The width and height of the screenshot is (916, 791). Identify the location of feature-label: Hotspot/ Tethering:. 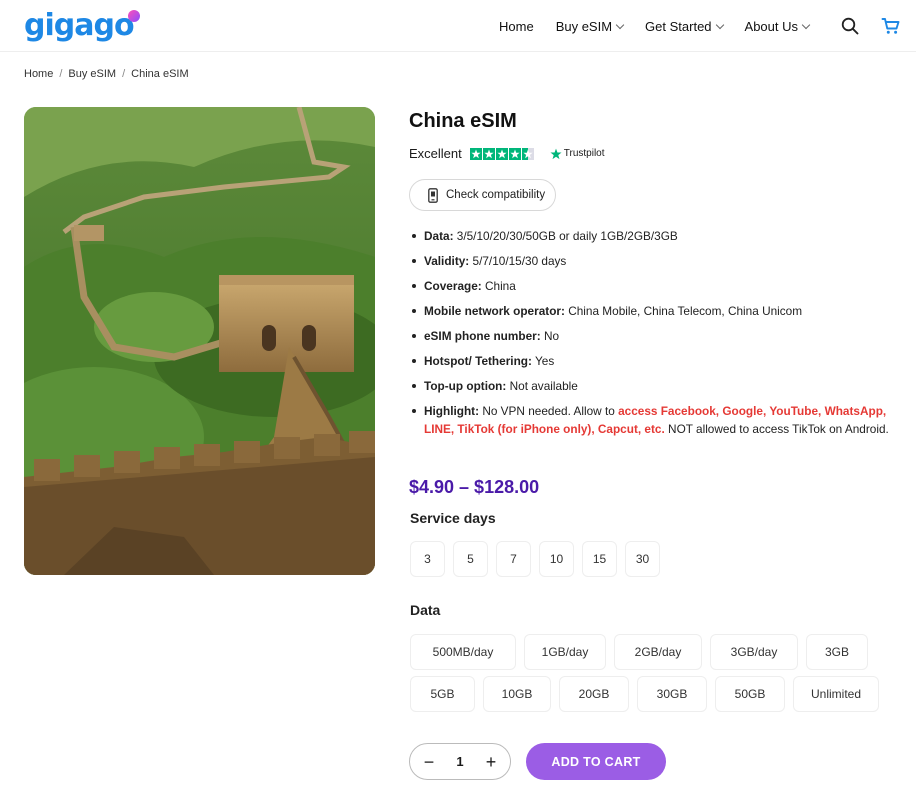
(478, 361).